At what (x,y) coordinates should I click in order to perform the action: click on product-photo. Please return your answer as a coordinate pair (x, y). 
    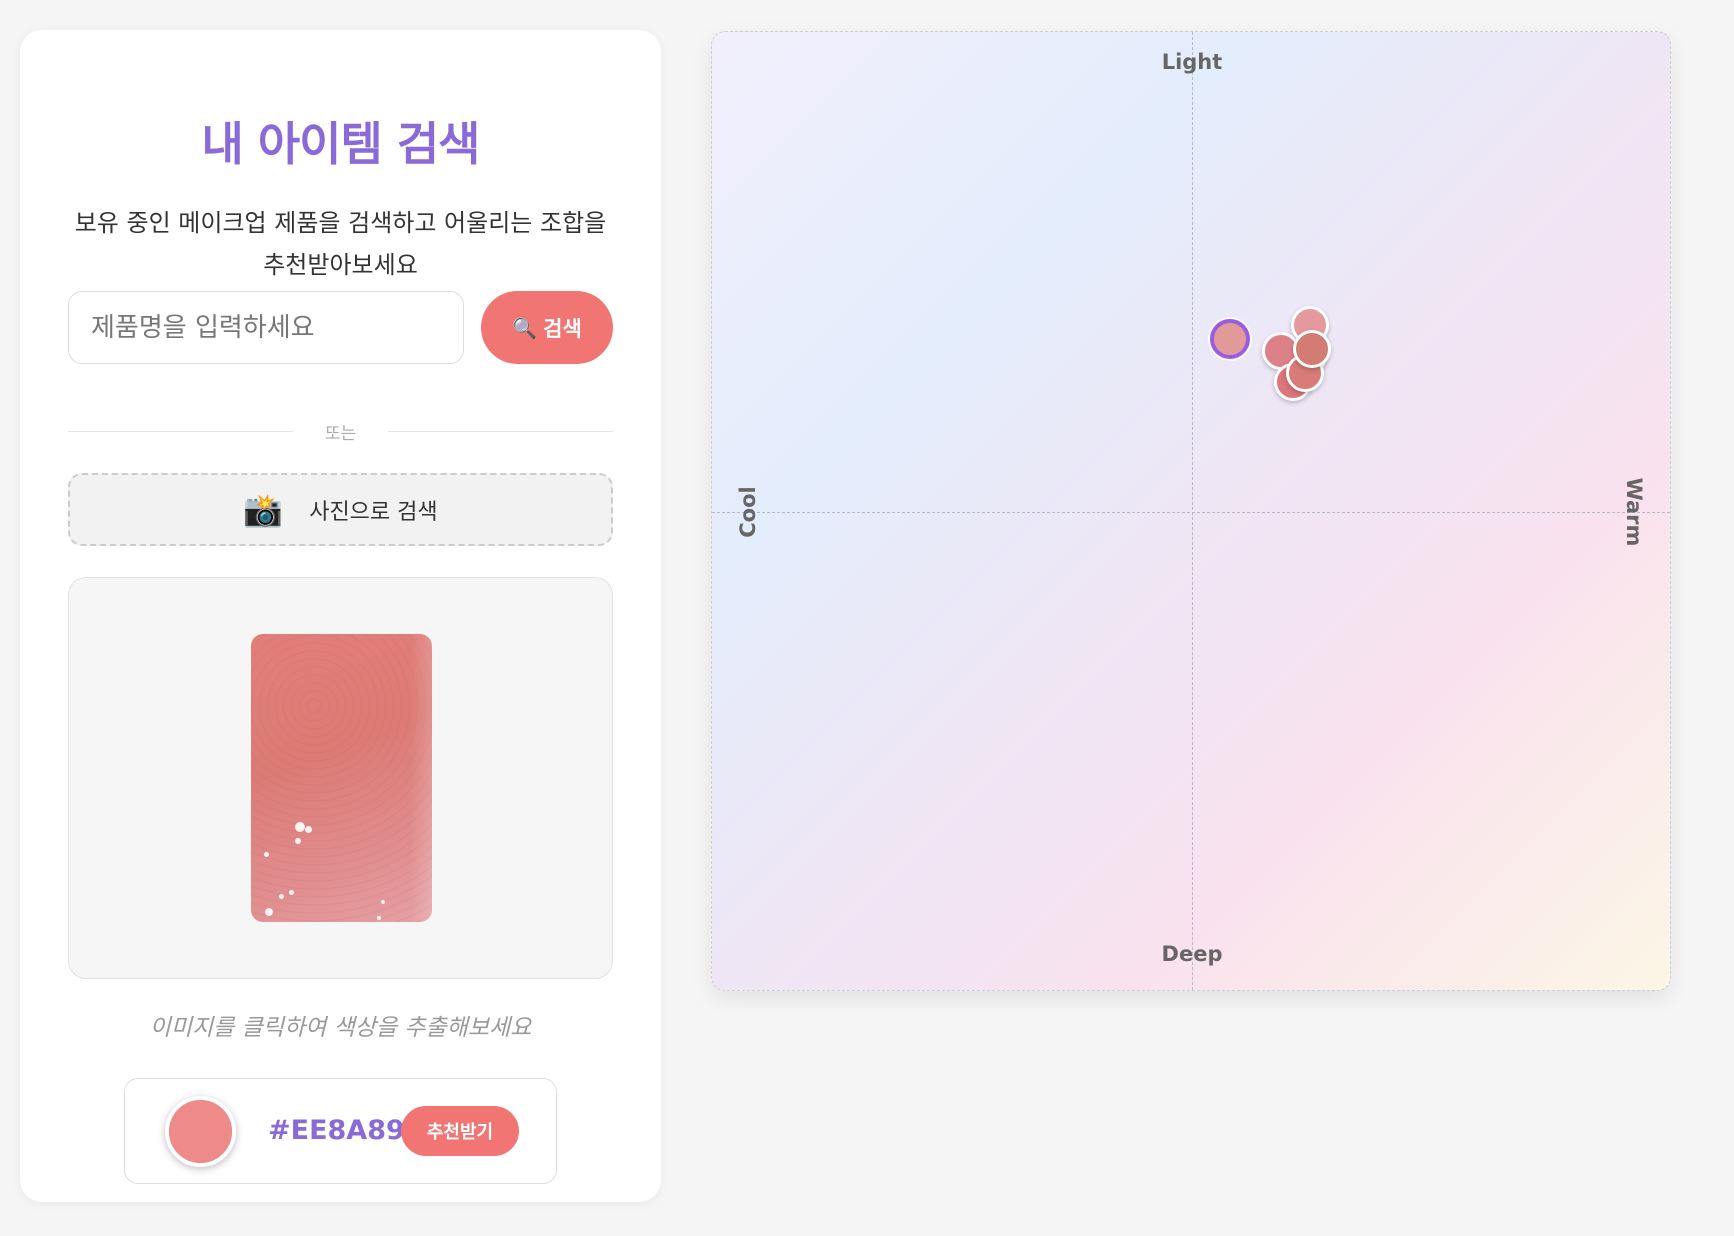
    Looking at the image, I should click on (341, 778).